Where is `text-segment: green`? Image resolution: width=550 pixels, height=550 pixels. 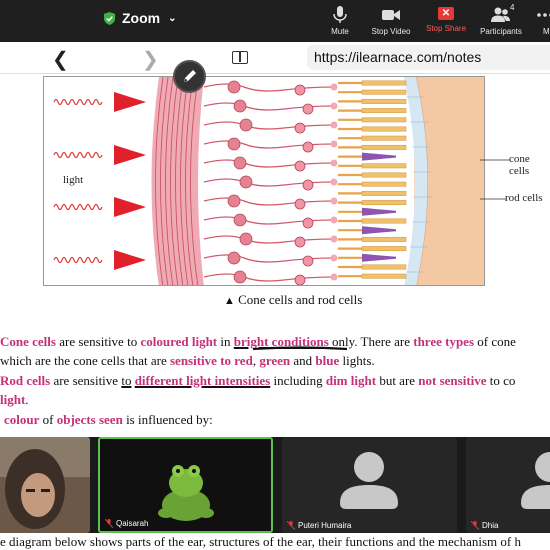
text-segment: green is located at coordinates (275, 360).